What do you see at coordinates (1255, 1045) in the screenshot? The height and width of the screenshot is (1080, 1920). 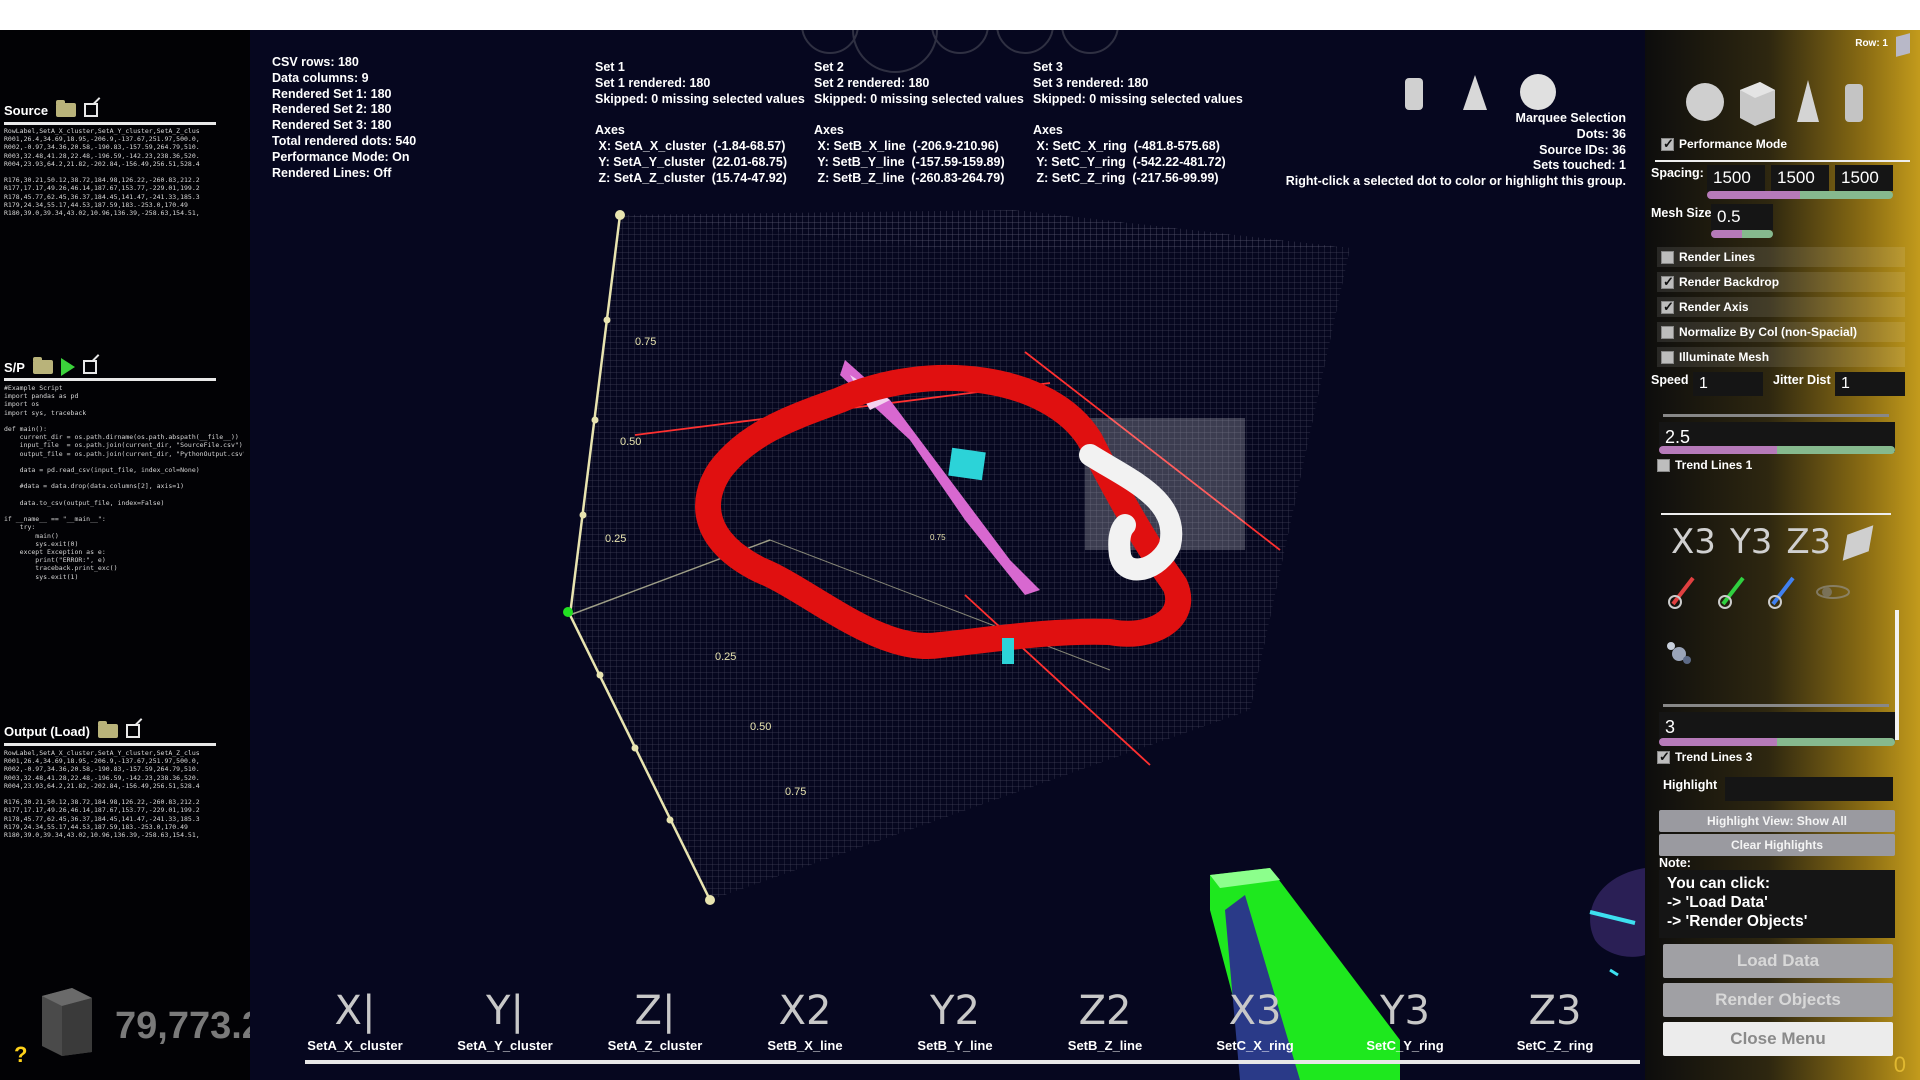 I see `axis-label: SetC_X_ring` at bounding box center [1255, 1045].